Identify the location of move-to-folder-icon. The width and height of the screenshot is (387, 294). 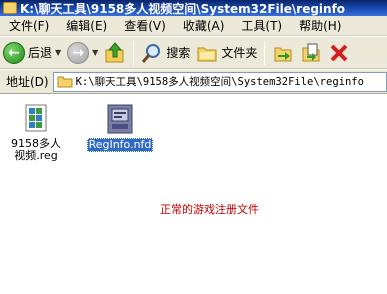
(283, 54).